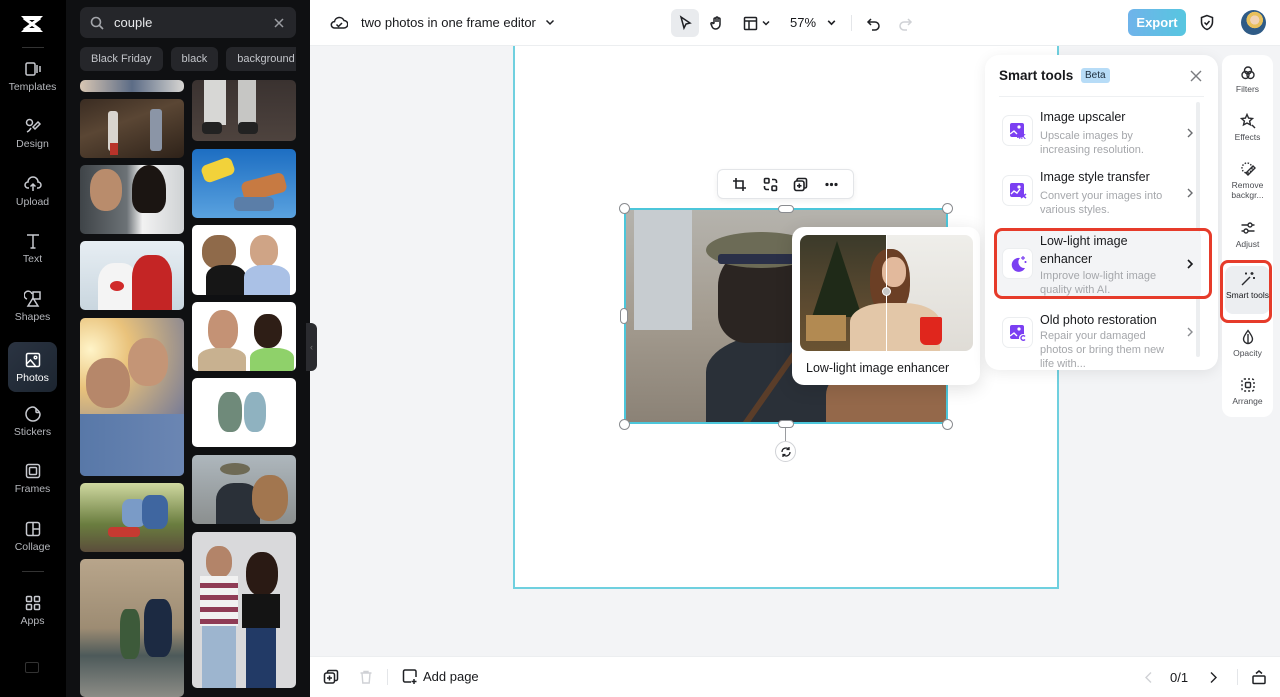 Image resolution: width=1280 pixels, height=697 pixels. I want to click on close-icon, so click(1196, 76).